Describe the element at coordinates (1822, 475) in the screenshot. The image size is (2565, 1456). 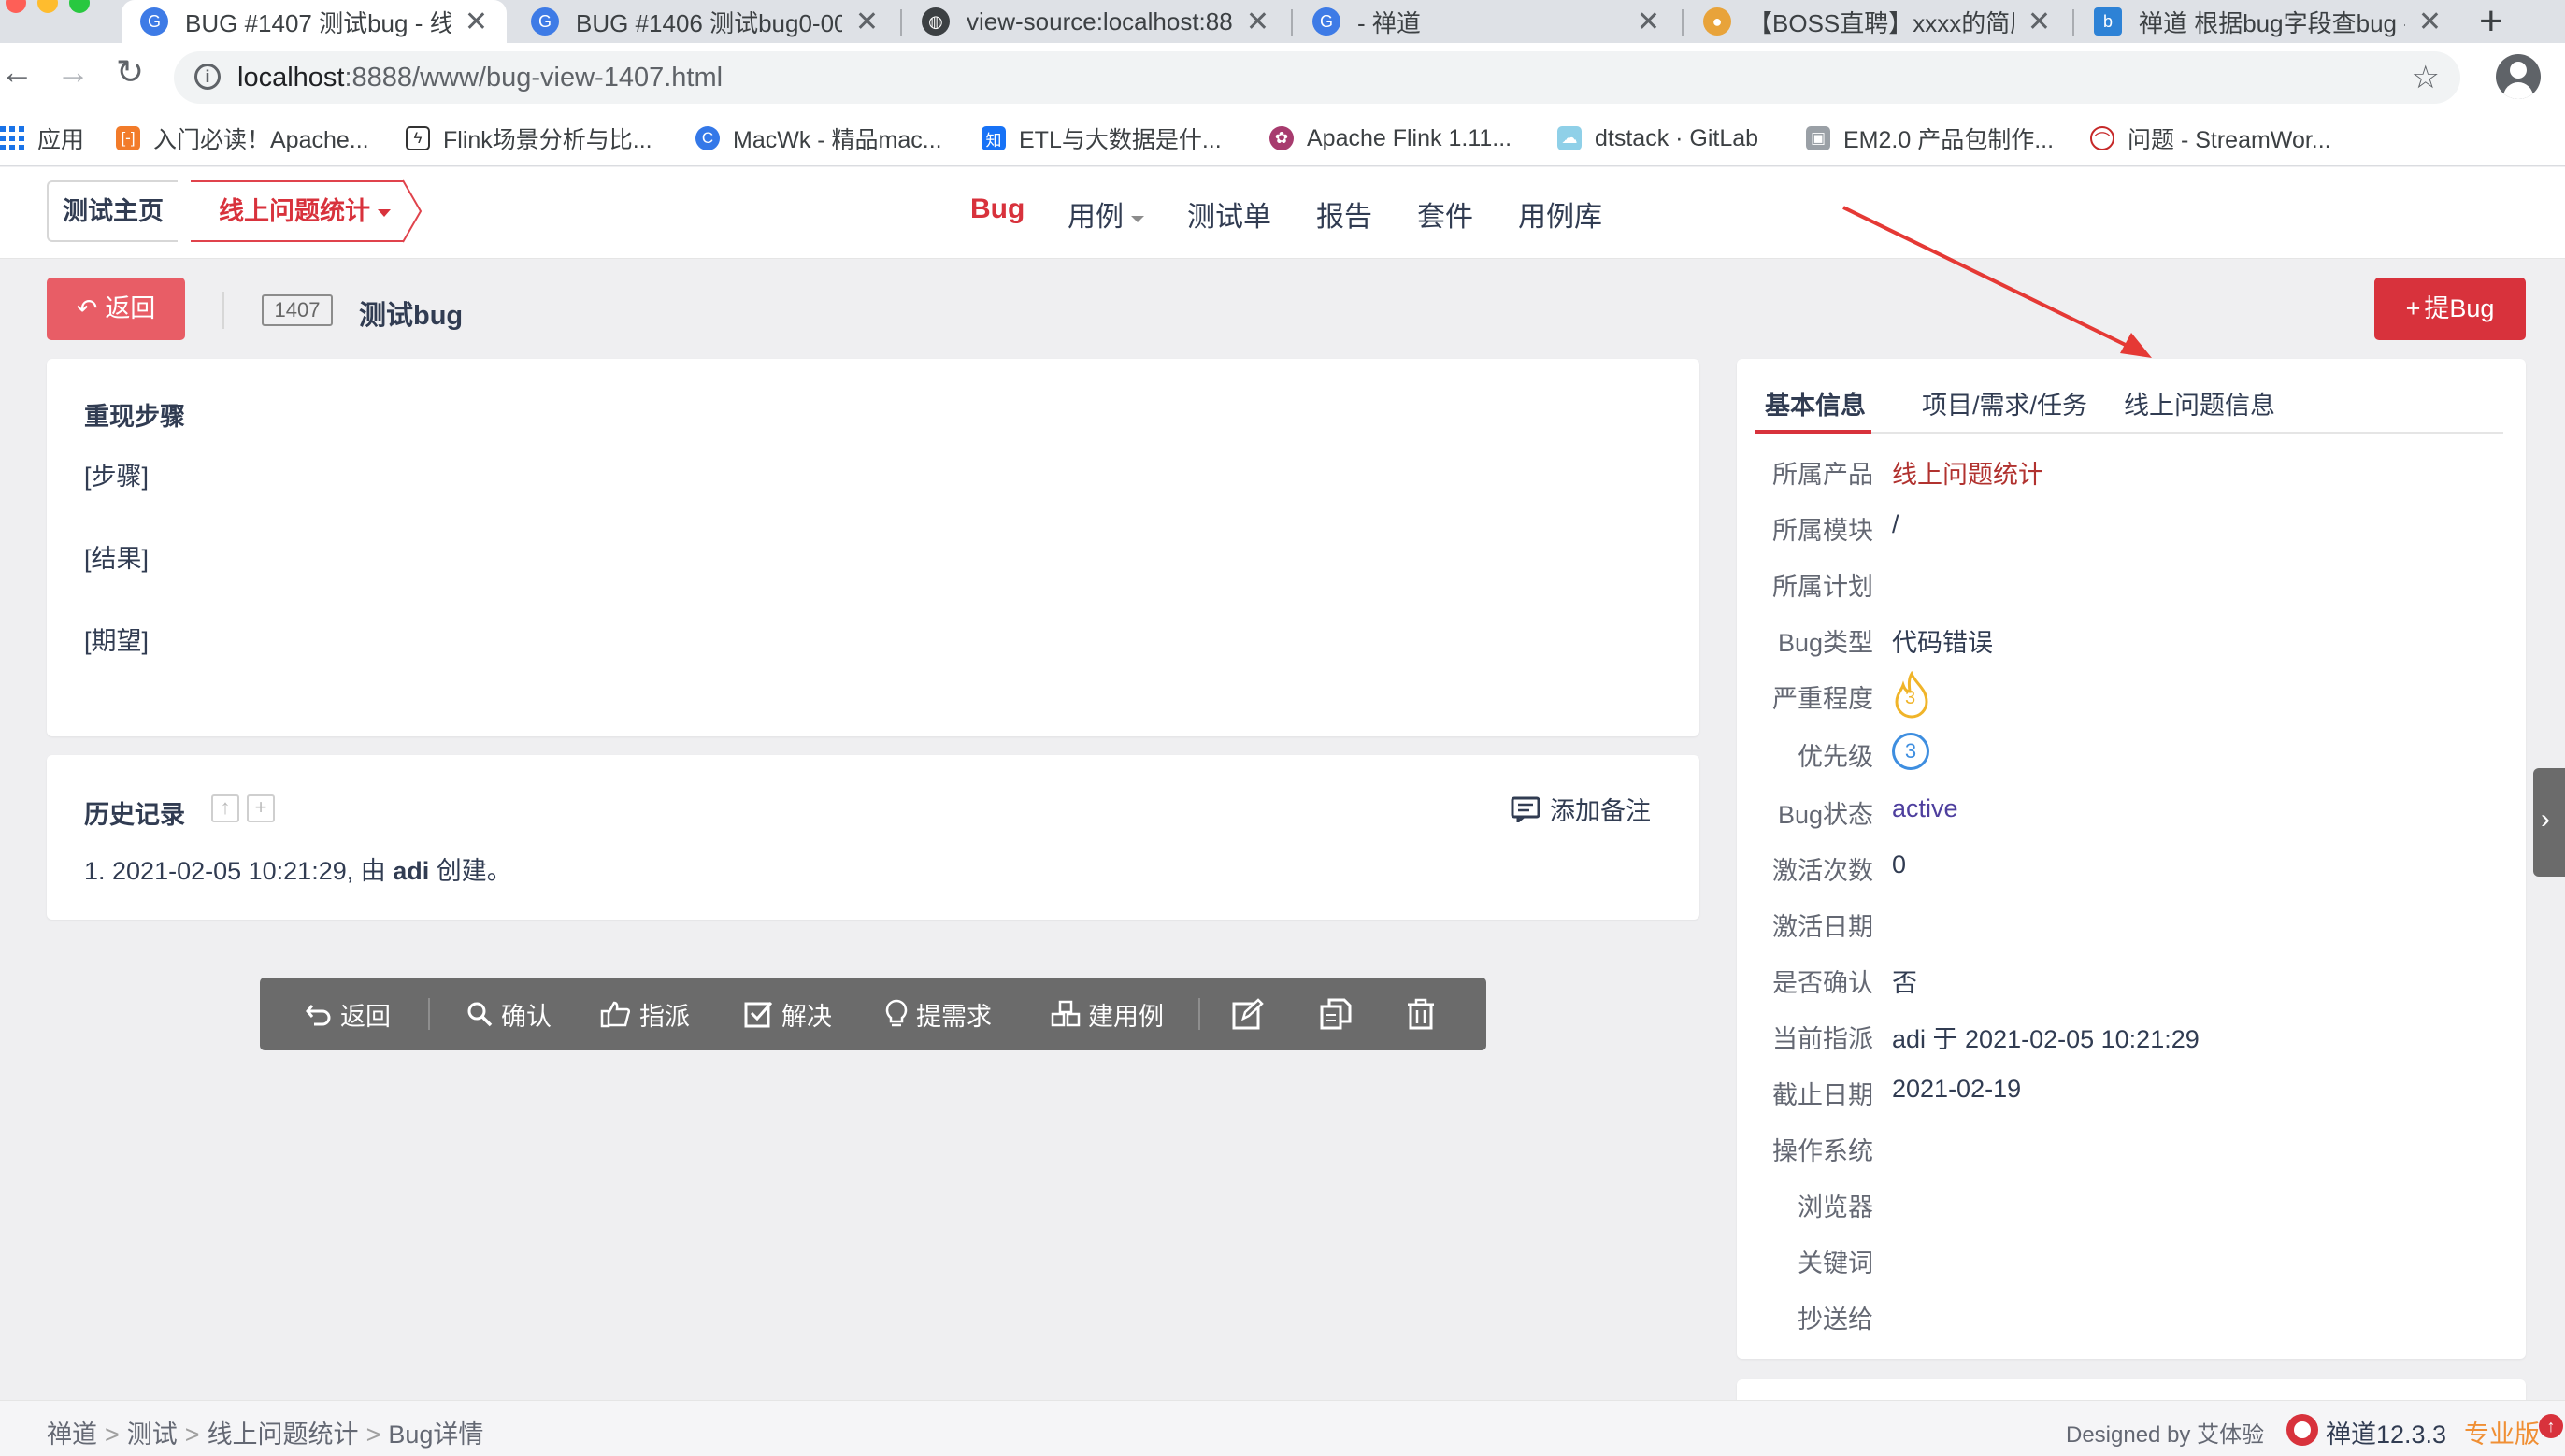
I see `field-label: 所属产品` at that location.